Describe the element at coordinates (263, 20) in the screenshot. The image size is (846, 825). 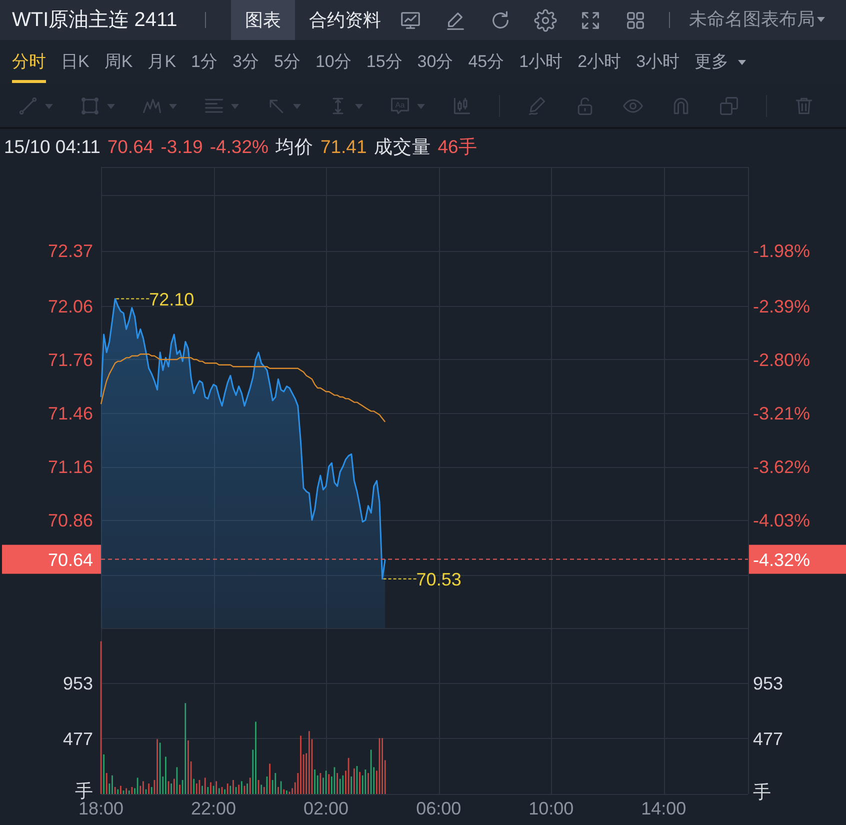
I see `tab: 图表` at that location.